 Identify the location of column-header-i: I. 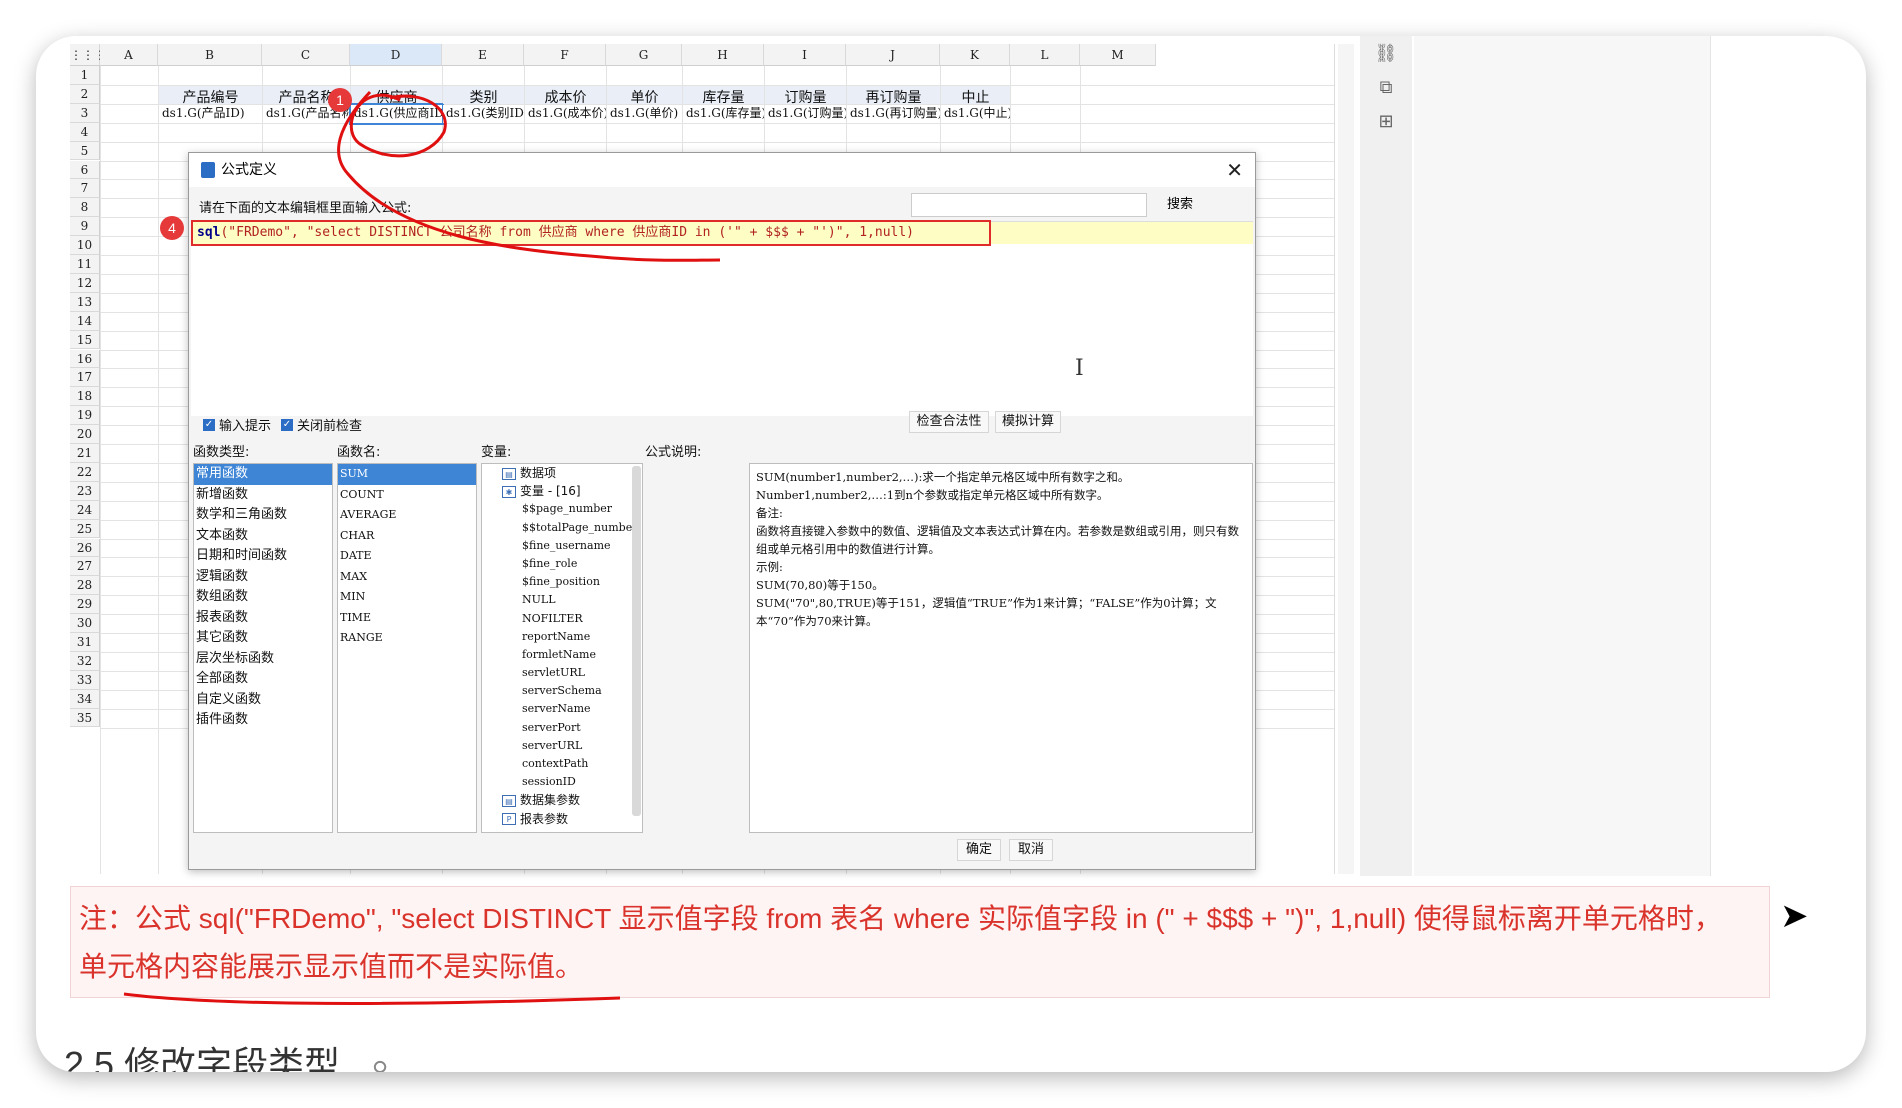
(805, 55).